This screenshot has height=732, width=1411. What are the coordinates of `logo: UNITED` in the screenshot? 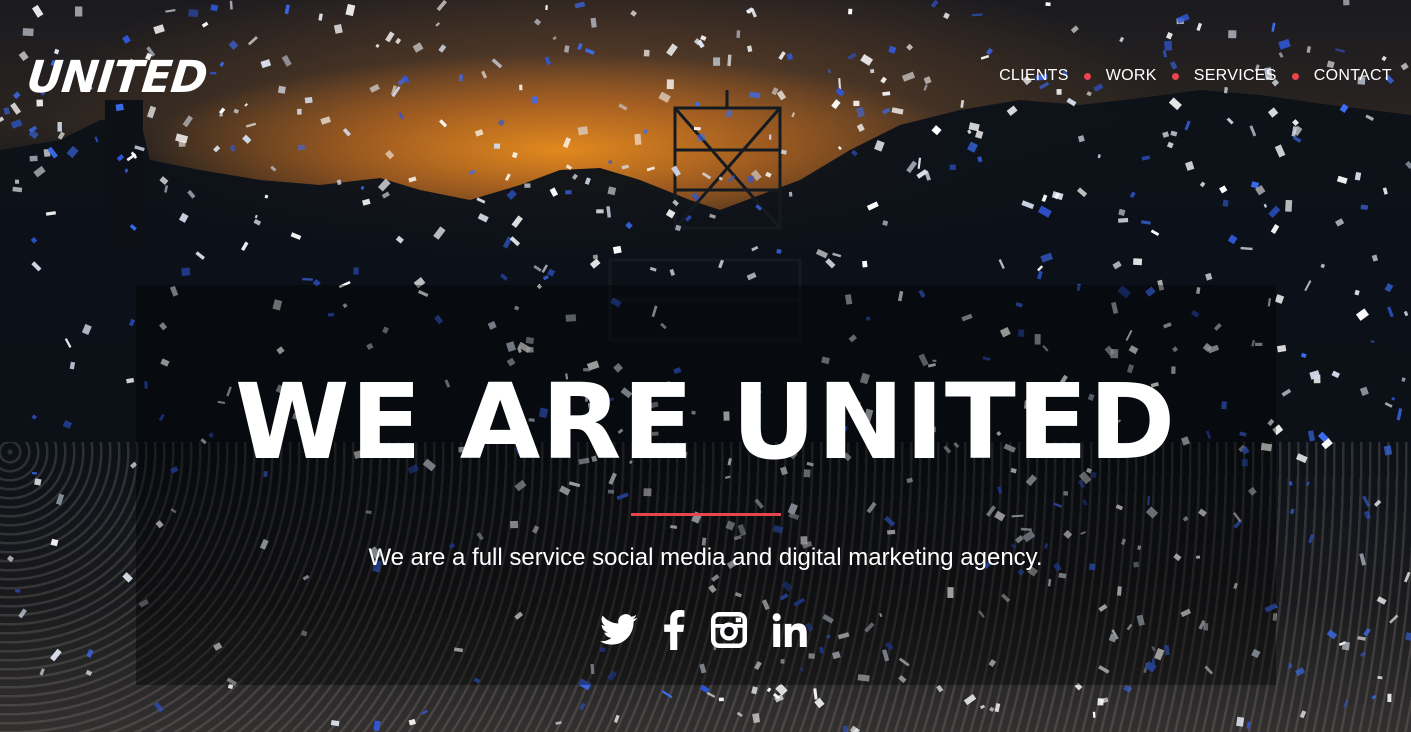 It's located at (116, 77).